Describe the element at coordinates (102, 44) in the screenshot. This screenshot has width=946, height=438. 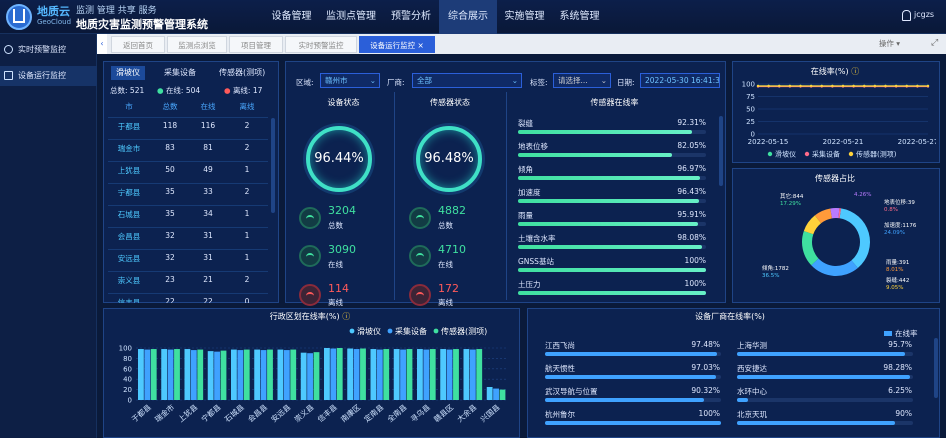
I see `chevron-left-icon: ‹` at that location.